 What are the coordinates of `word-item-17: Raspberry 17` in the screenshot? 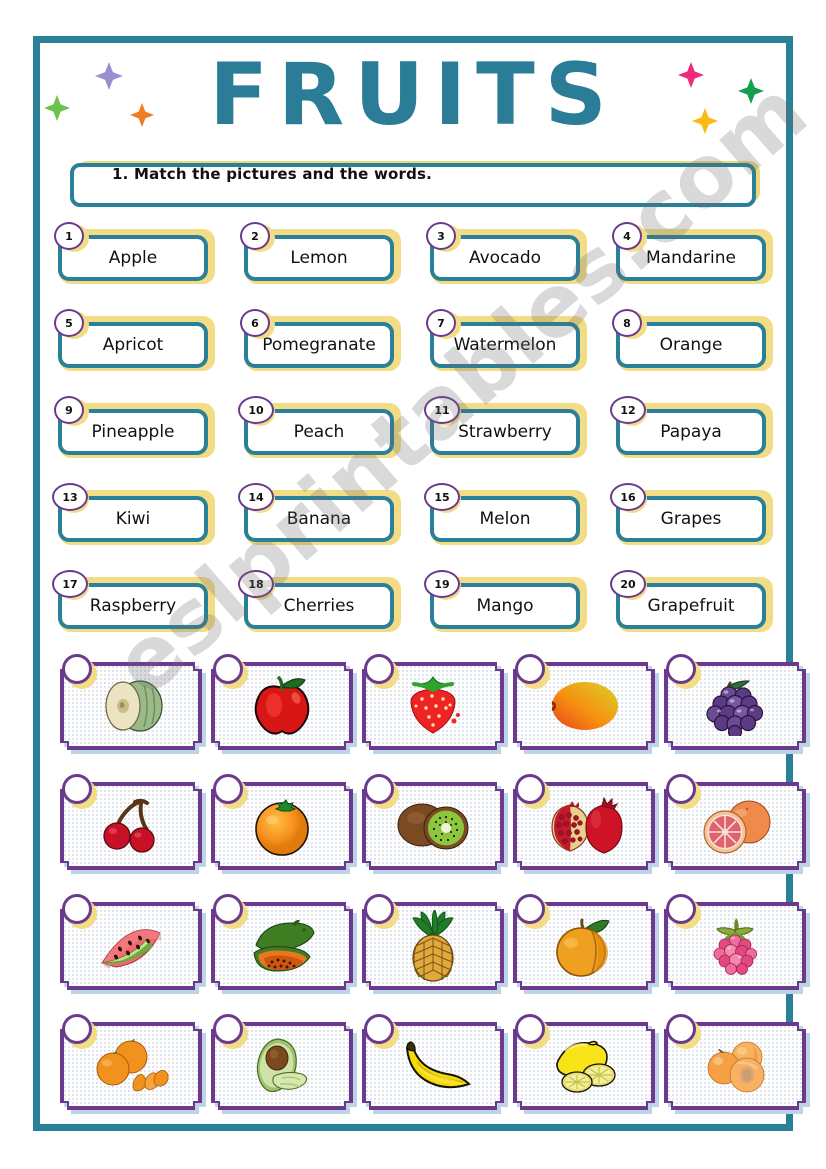 It's located at (133, 605).